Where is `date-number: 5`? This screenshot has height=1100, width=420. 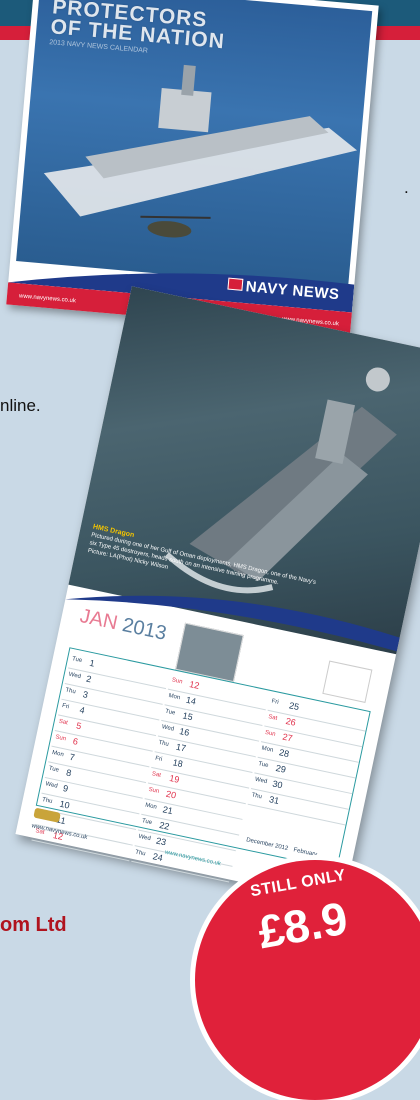
date-number: 5 is located at coordinates (79, 726).